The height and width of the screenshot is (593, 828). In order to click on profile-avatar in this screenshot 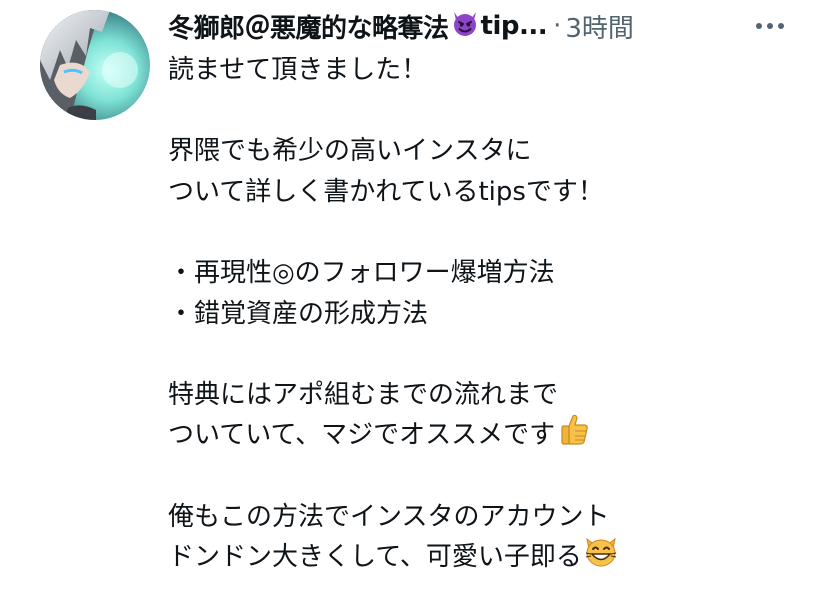, I will do `click(95, 65)`.